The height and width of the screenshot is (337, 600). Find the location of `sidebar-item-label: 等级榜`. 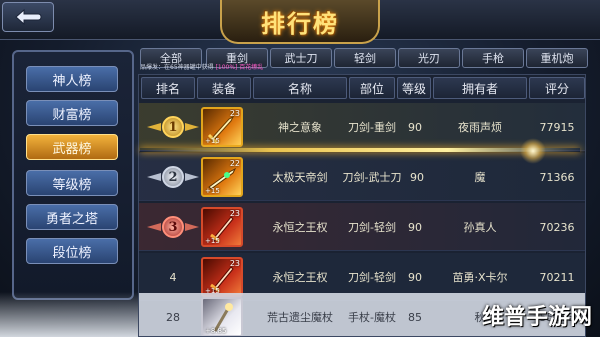

sidebar-item-label: 等级榜 is located at coordinates (72, 185).